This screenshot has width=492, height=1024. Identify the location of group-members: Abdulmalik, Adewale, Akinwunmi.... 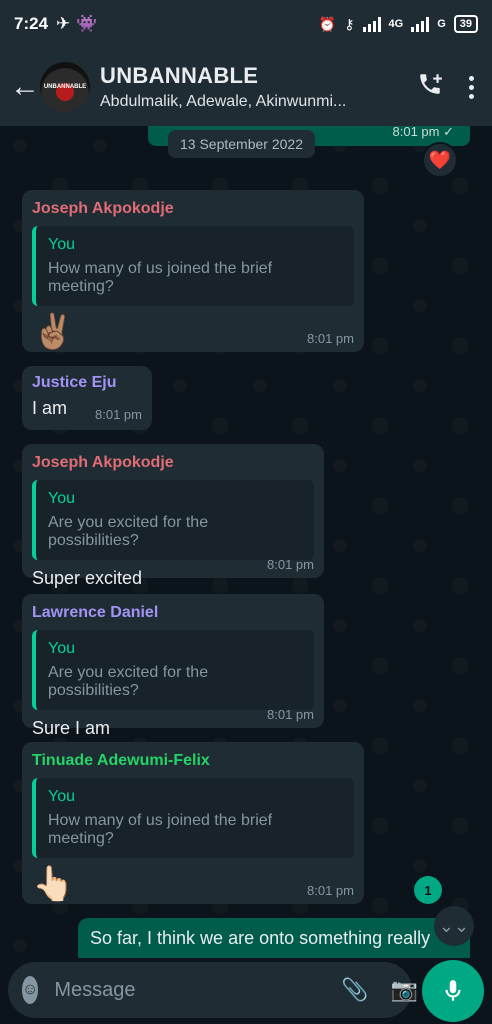
(223, 101).